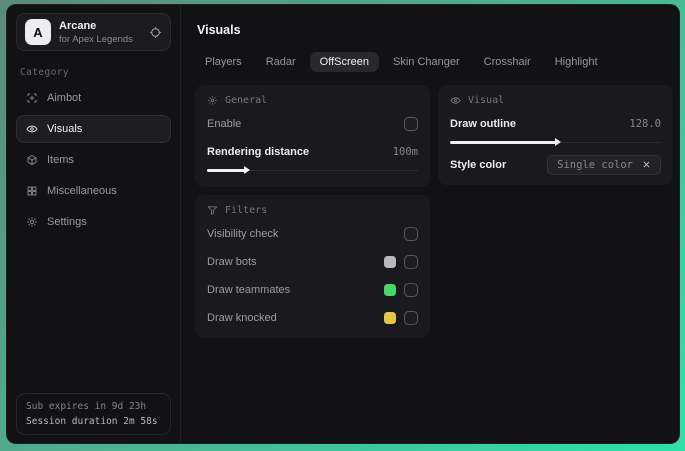  I want to click on funnel-icon, so click(212, 210).